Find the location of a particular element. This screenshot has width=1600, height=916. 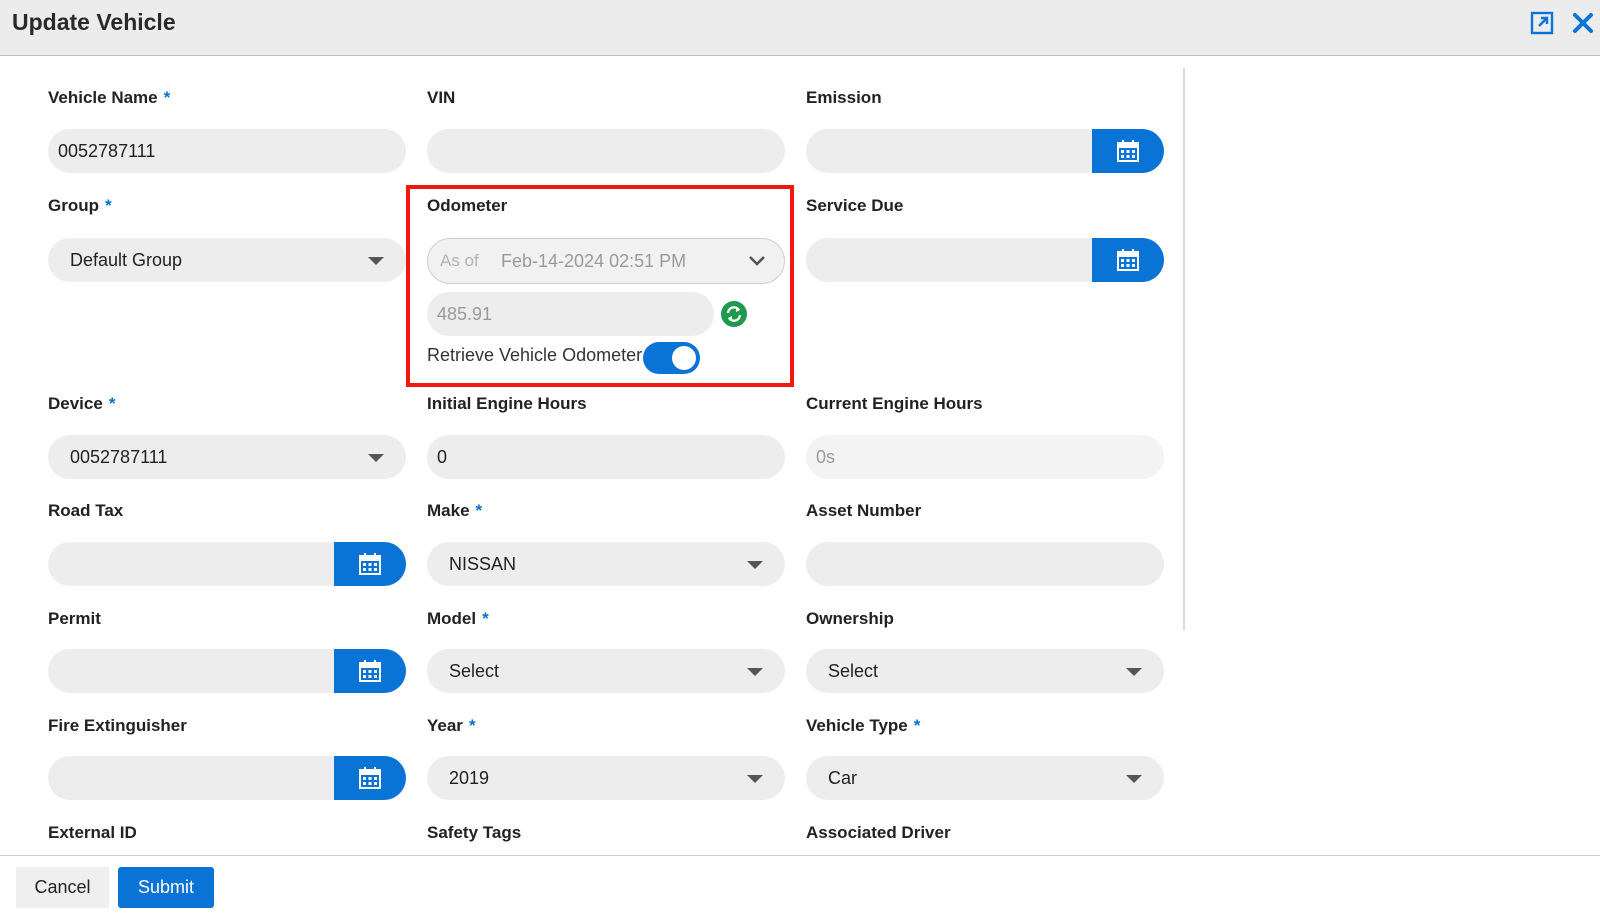

vehicle-name-input: 0052787111 is located at coordinates (227, 151).